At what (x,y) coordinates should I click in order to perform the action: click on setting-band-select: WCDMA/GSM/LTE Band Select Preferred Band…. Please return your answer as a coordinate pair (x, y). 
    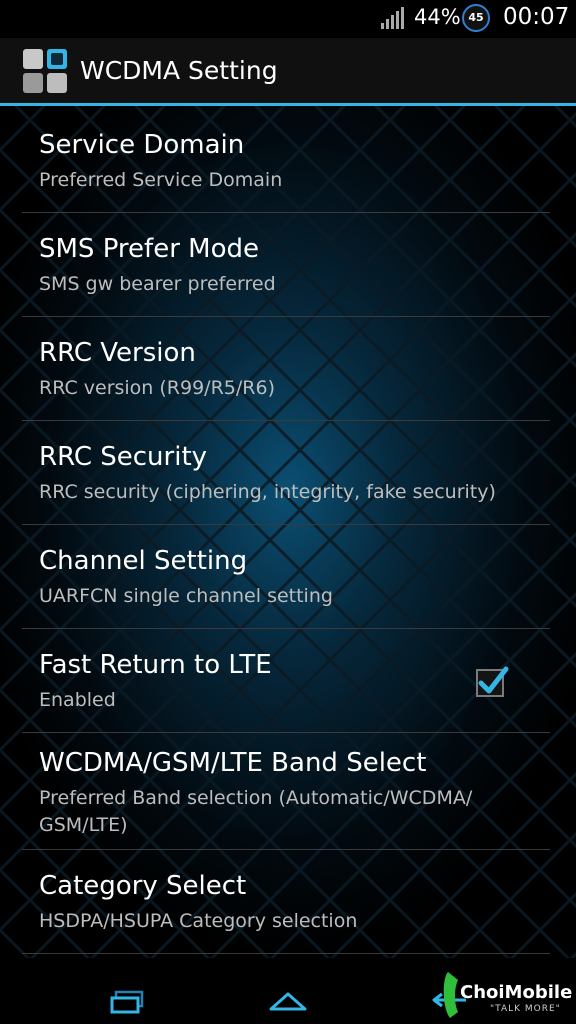
    Looking at the image, I should click on (288, 791).